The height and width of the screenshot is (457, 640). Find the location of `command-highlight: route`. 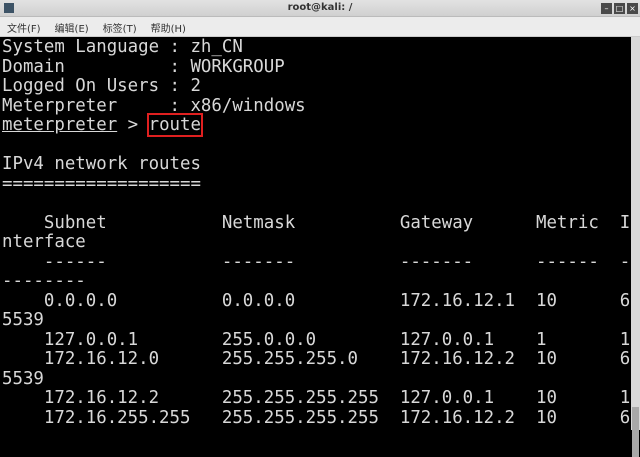

command-highlight: route is located at coordinates (174, 125).